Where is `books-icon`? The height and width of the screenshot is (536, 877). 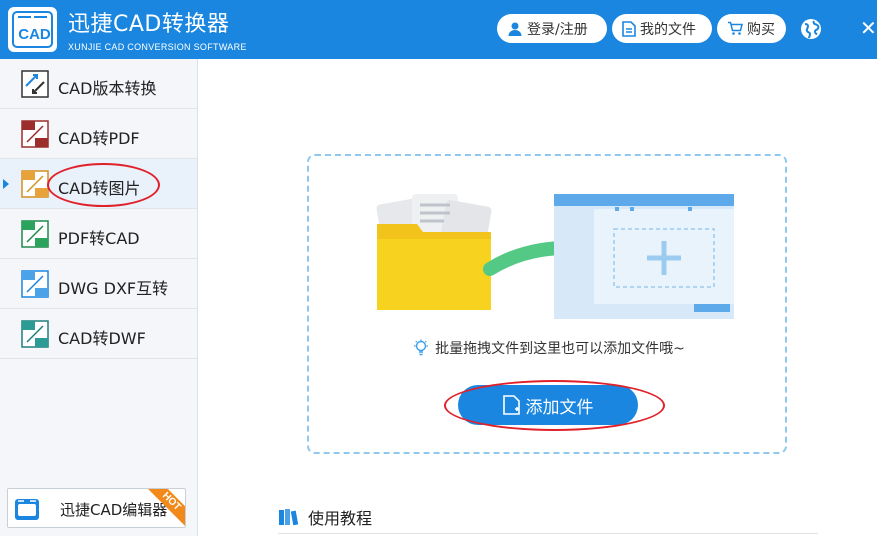
books-icon is located at coordinates (289, 517).